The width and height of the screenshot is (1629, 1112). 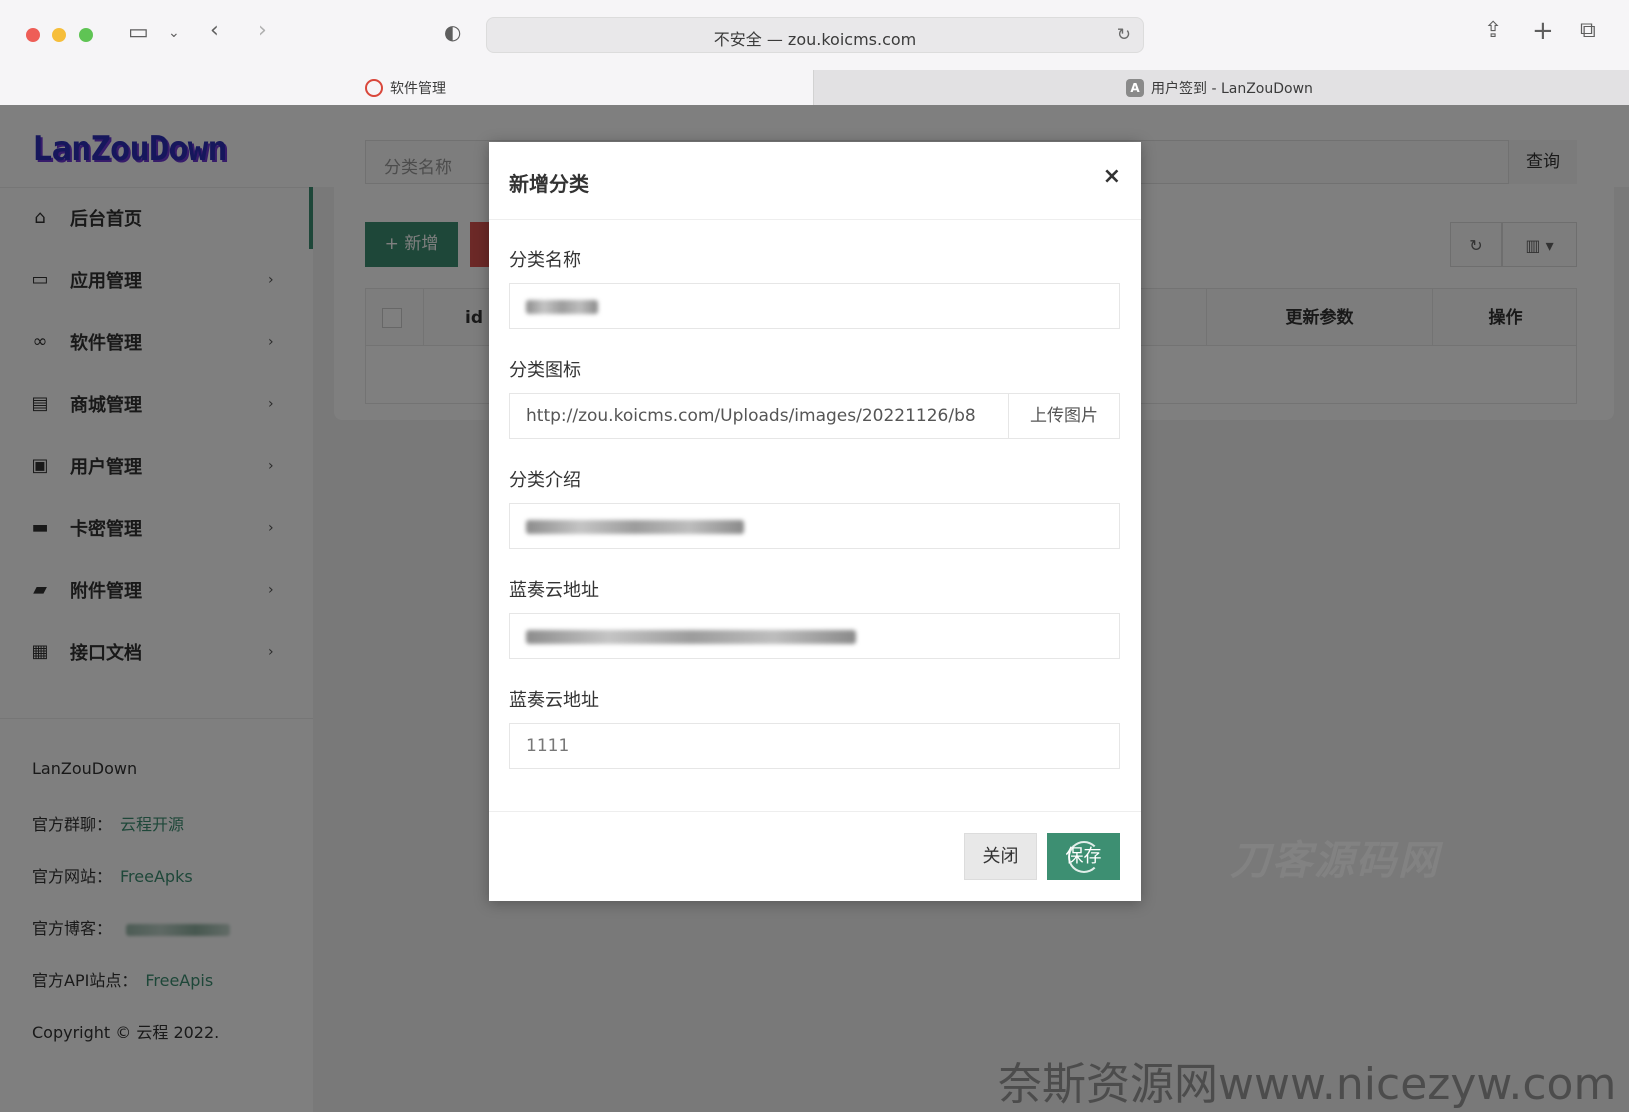 I want to click on back-icon: ‹, so click(x=214, y=31).